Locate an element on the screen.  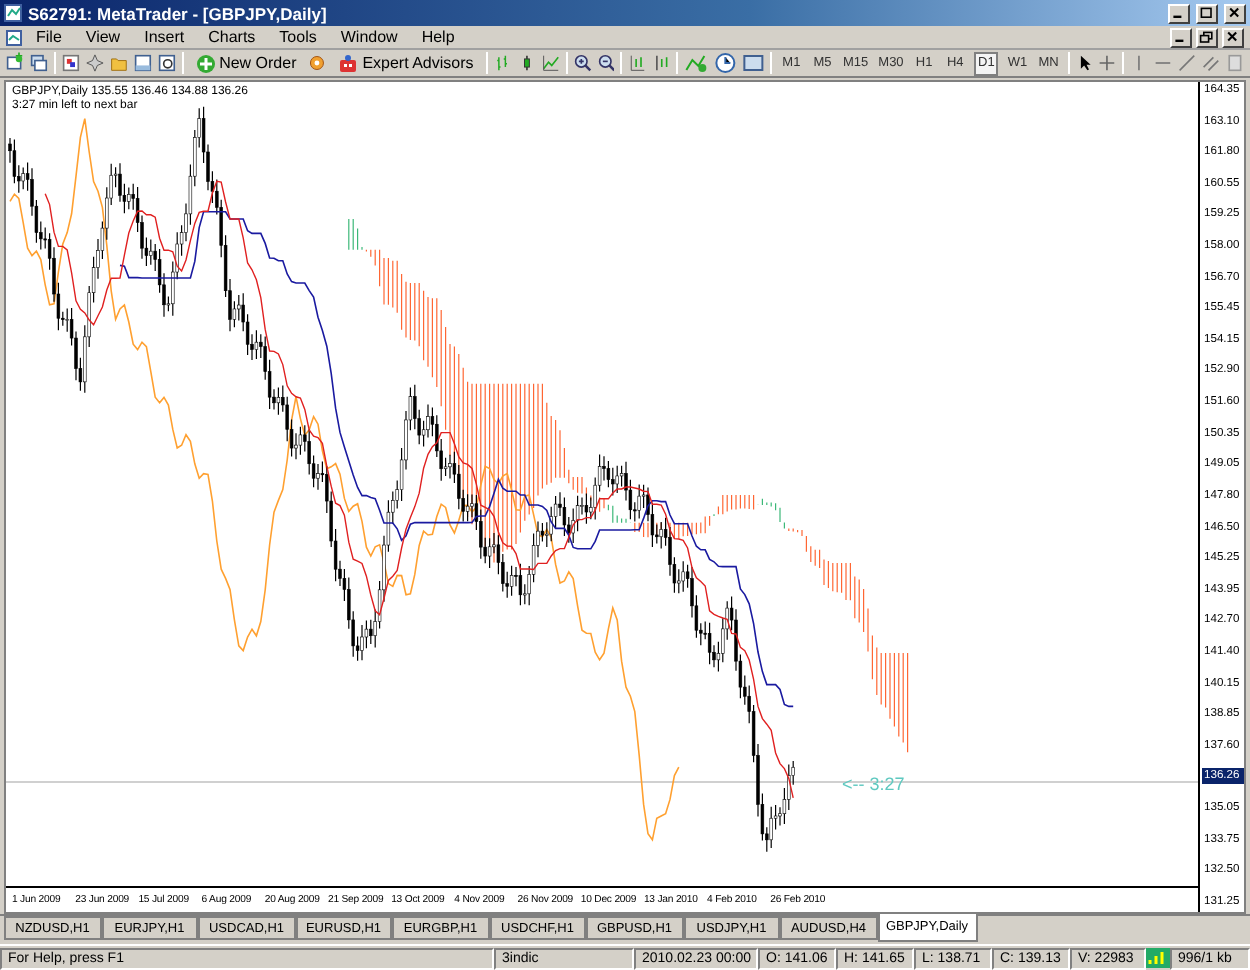
auto-scroll-icon is located at coordinates (637, 63).